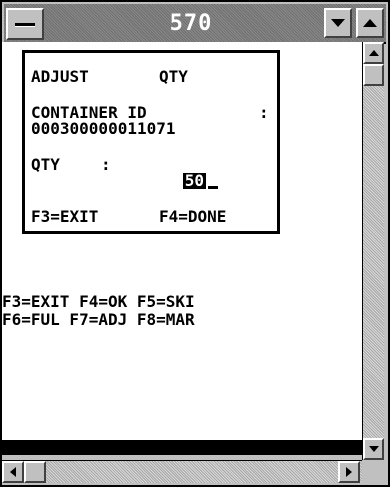  I want to click on horizontal-scrollbar, so click(193, 471).